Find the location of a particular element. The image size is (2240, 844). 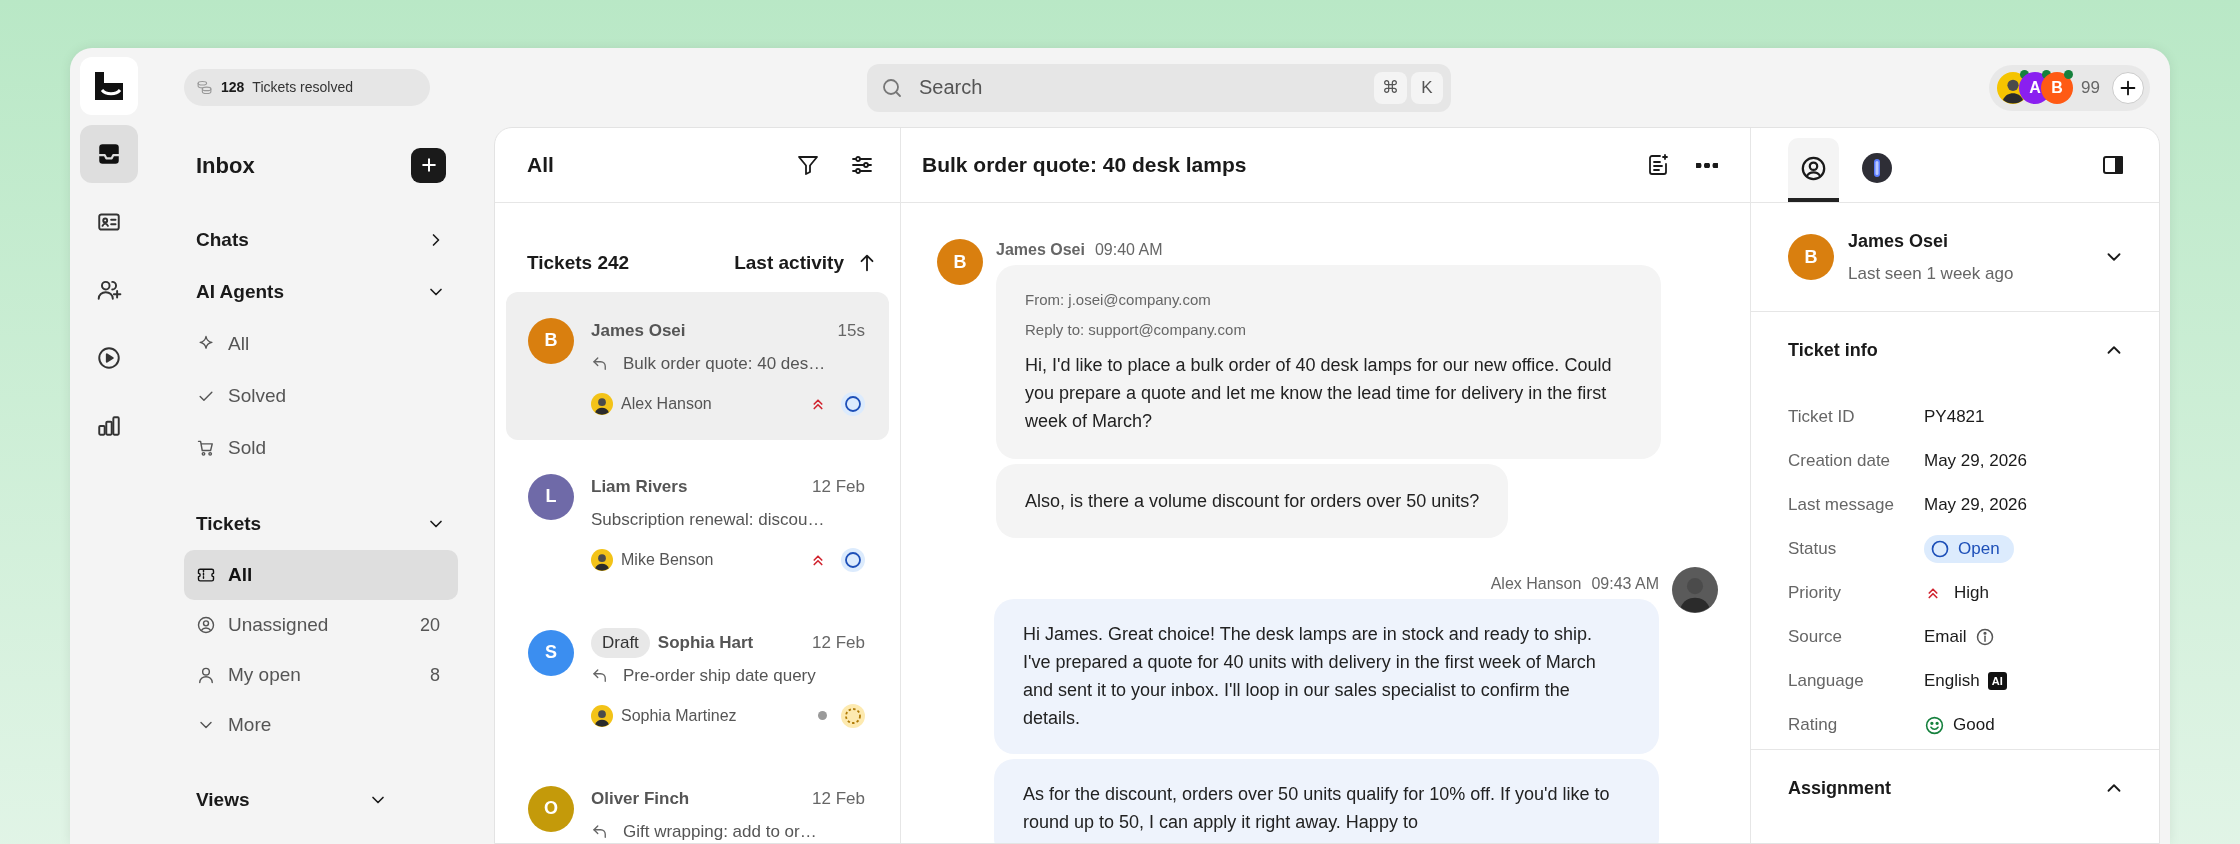

section-header: Views is located at coordinates (321, 800).